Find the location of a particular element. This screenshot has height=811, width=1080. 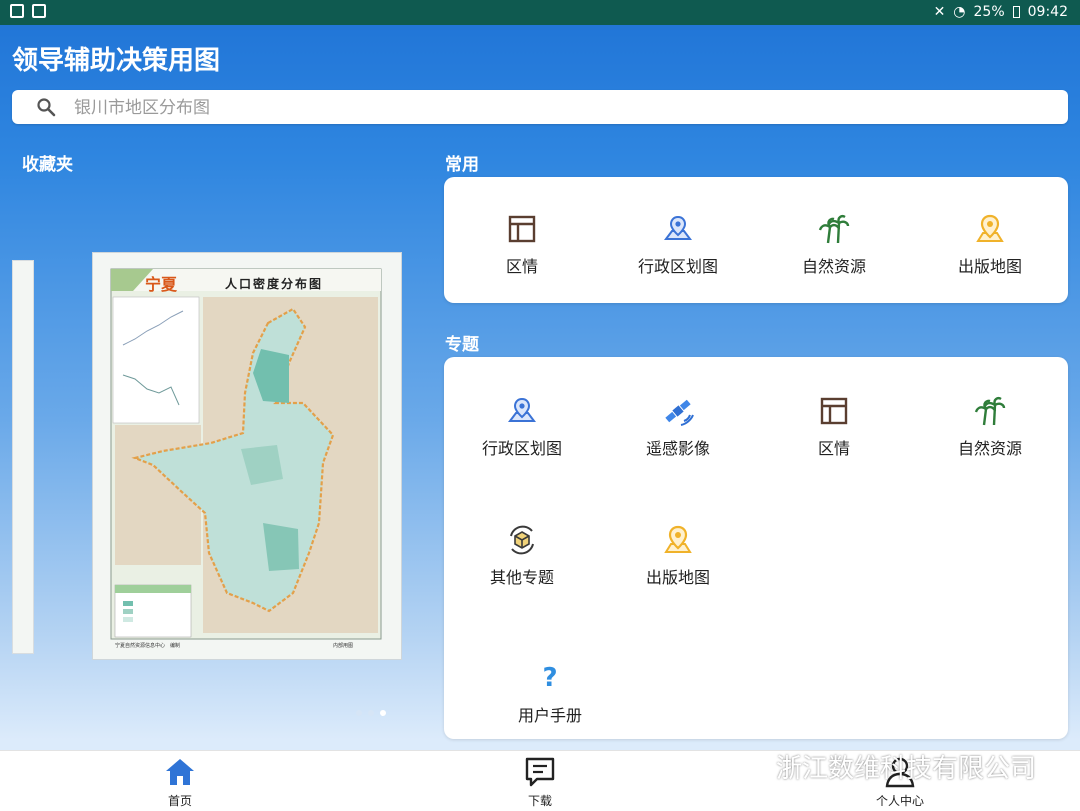

favorite-map-card: 宁夏 人口密度分布图 宁夏自然资源信息中心 编制 内部用图 is located at coordinates (247, 456).